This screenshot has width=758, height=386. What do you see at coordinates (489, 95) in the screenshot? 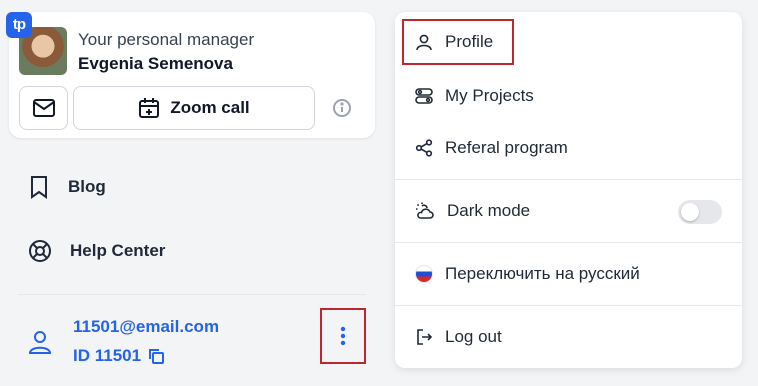
I see `menu-item-projects-label: My Projects` at bounding box center [489, 95].